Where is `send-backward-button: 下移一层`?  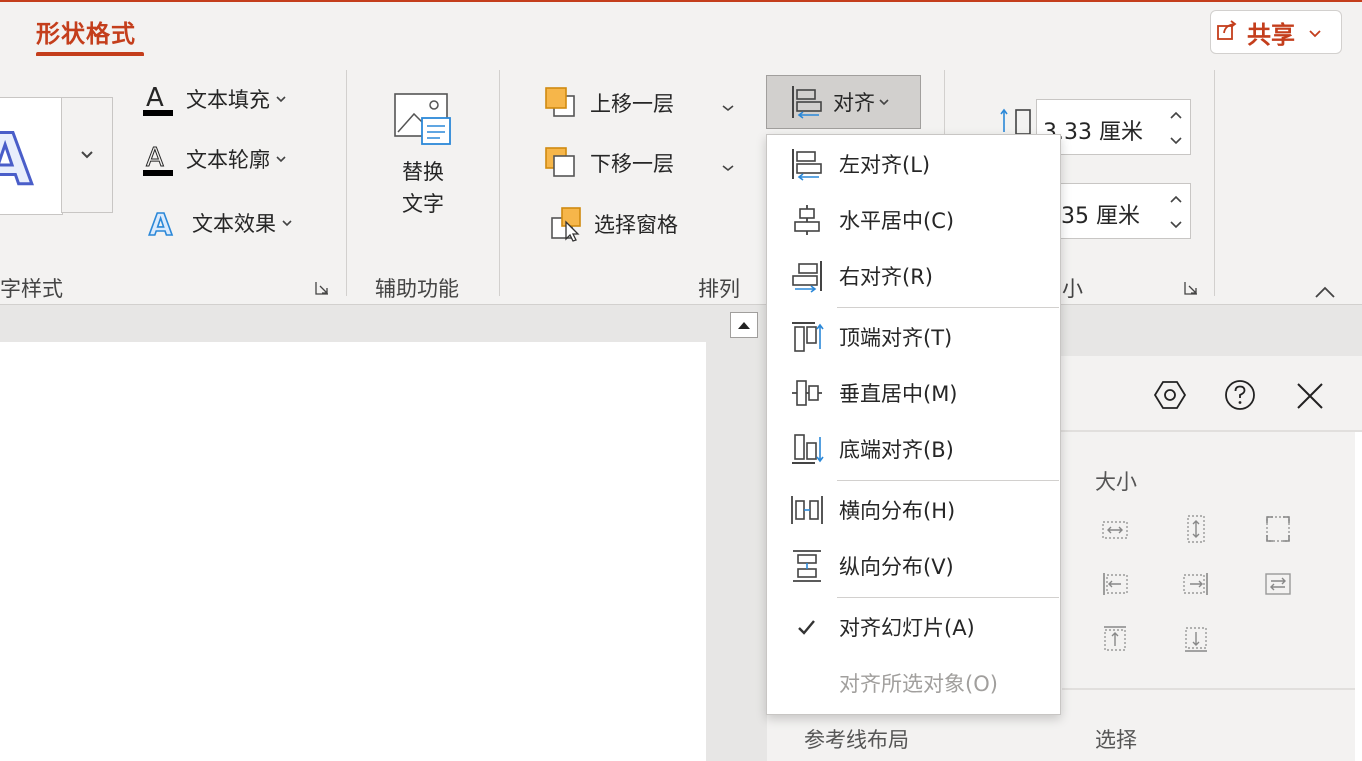 send-backward-button: 下移一层 is located at coordinates (609, 163).